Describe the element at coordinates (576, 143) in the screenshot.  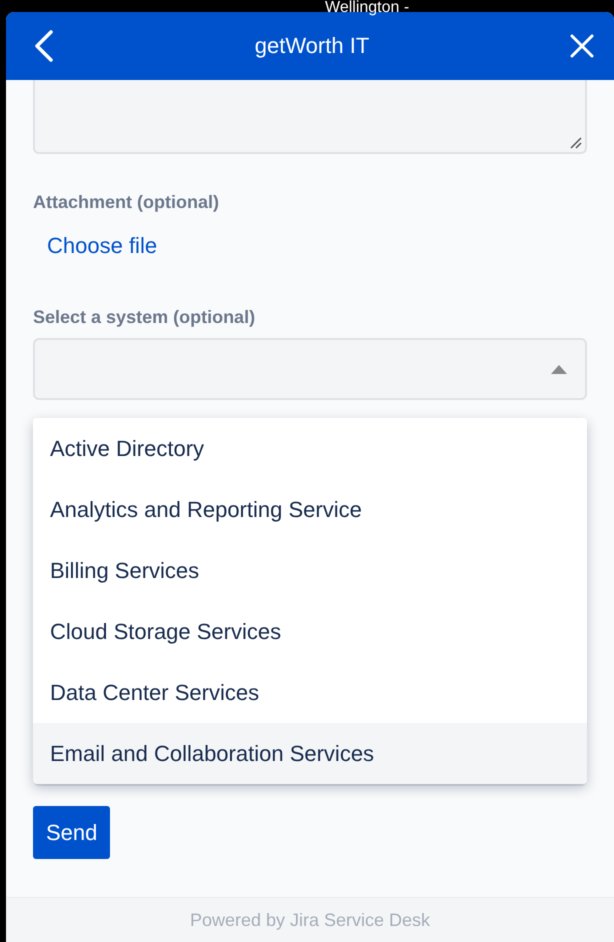
I see `resize-grip-icon` at that location.